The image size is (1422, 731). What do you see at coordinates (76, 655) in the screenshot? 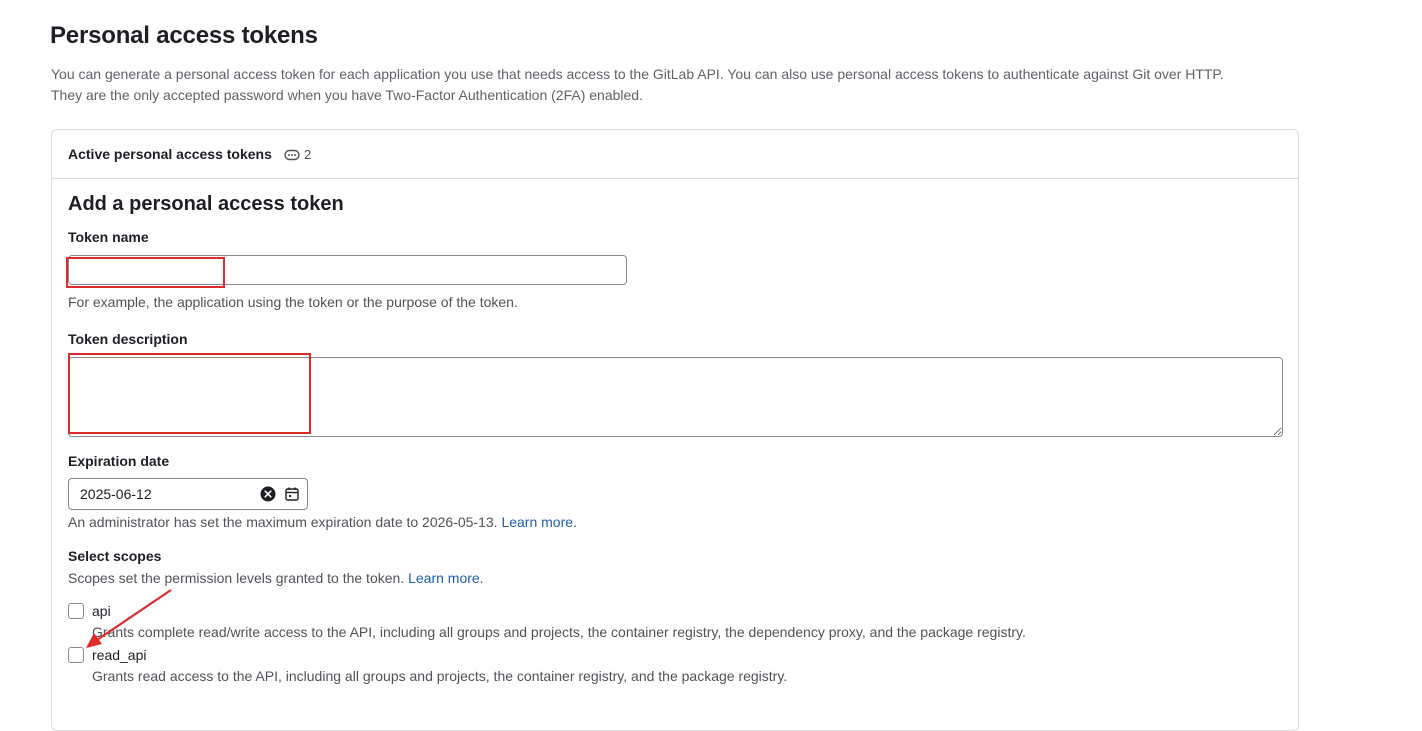
I see `scope-read-api-checkbox` at bounding box center [76, 655].